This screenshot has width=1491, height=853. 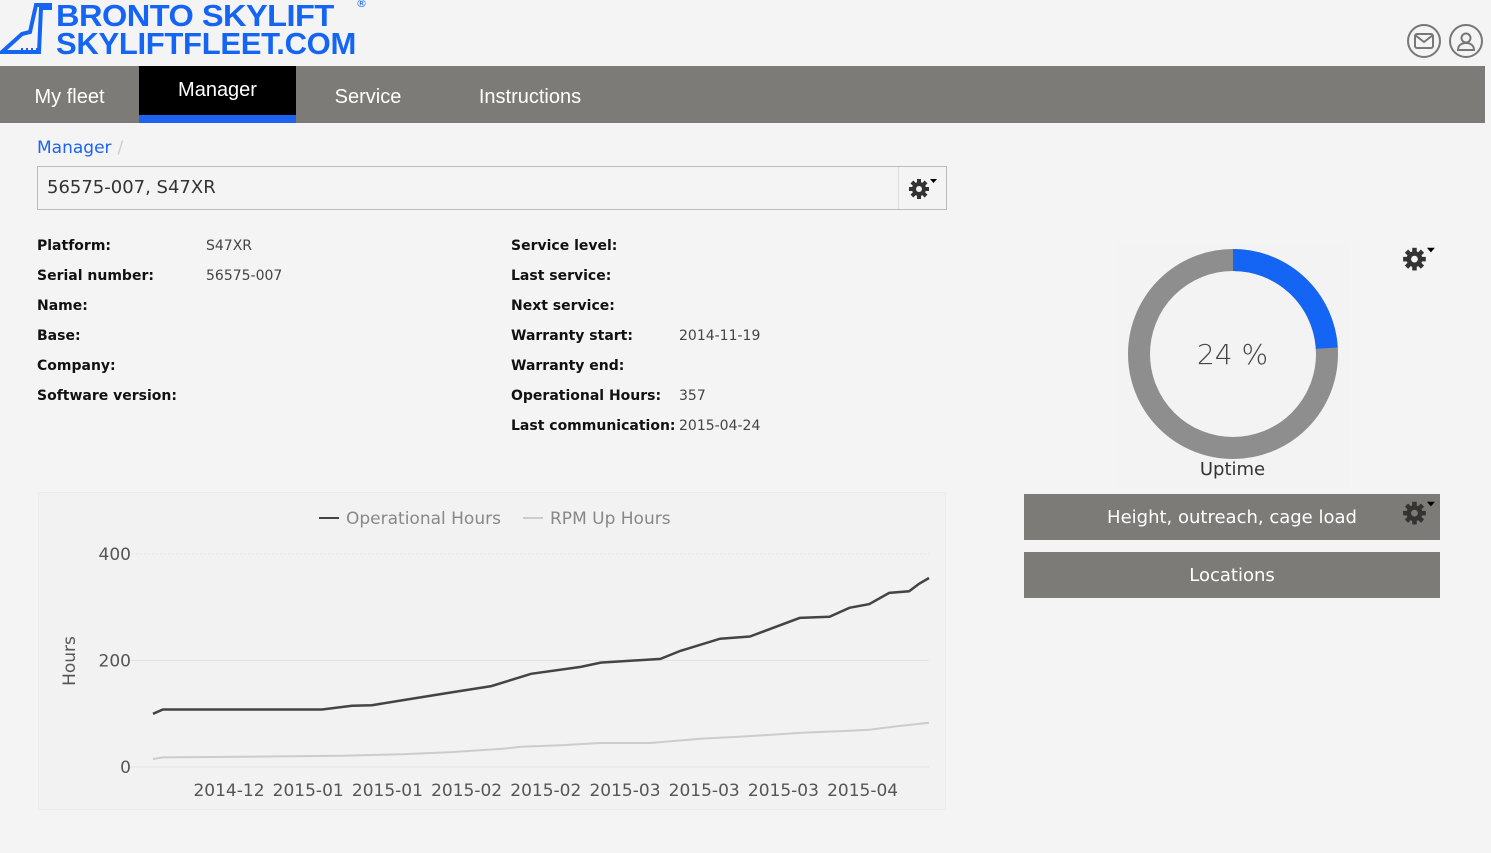 What do you see at coordinates (62, 306) in the screenshot?
I see `detail-label: Name:` at bounding box center [62, 306].